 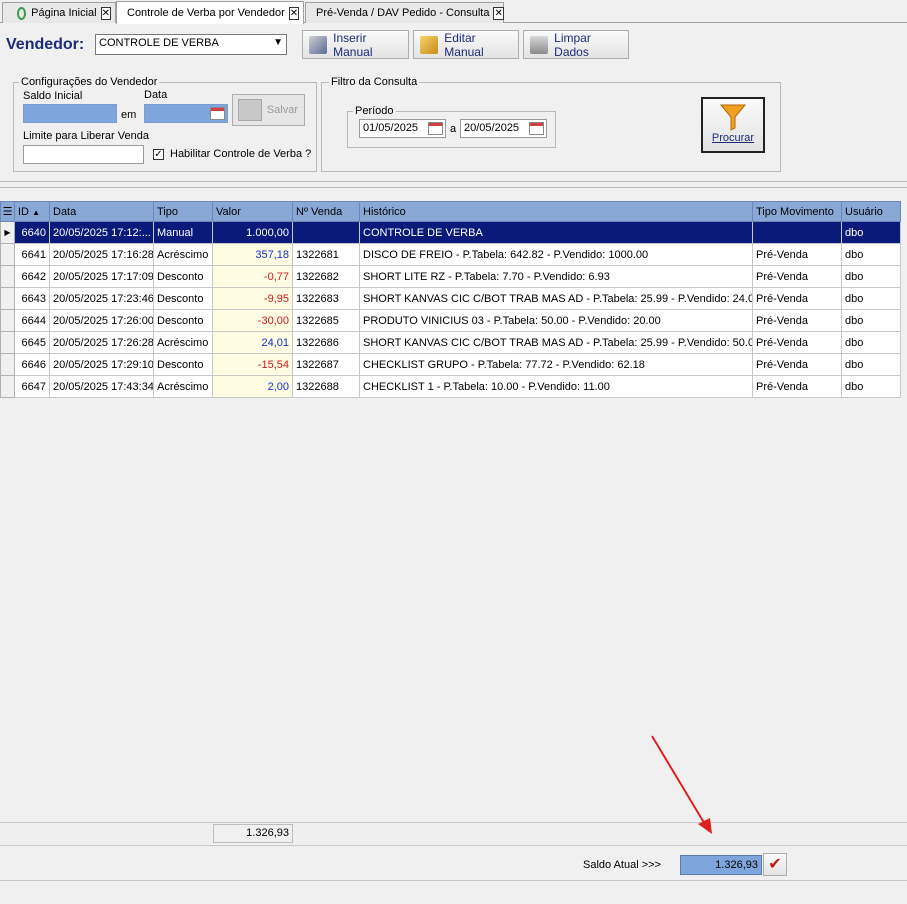 I want to click on filtro-title: Filtro da Consulta, so click(x=374, y=82).